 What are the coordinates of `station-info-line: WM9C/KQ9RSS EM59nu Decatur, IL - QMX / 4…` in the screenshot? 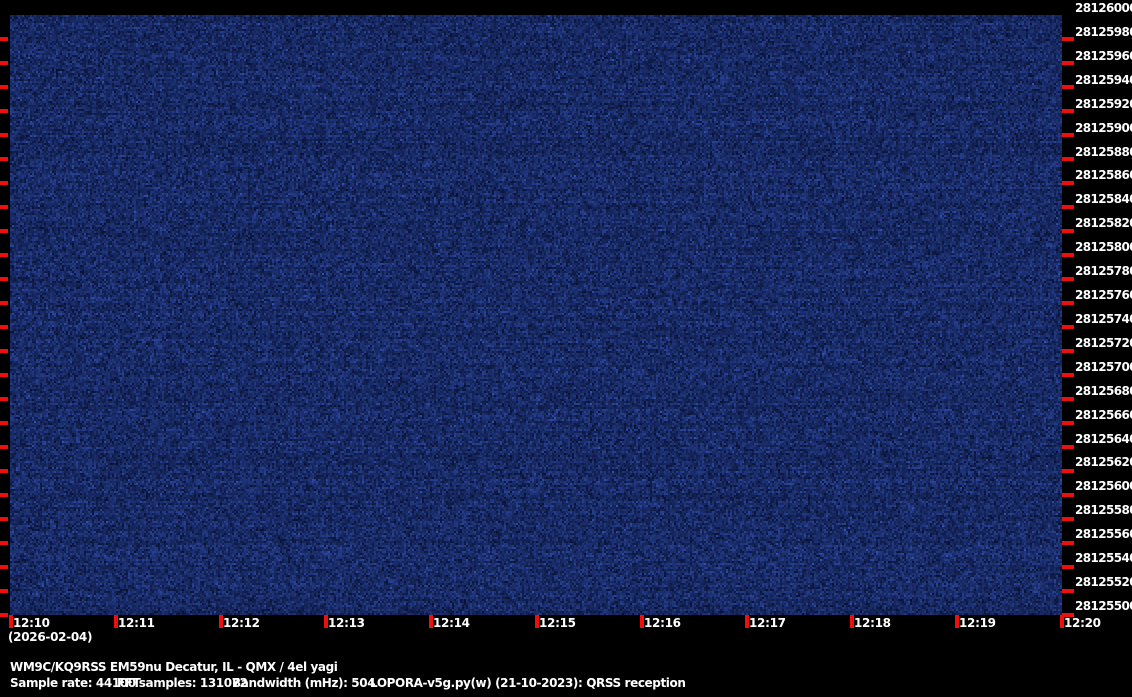 It's located at (174, 667).